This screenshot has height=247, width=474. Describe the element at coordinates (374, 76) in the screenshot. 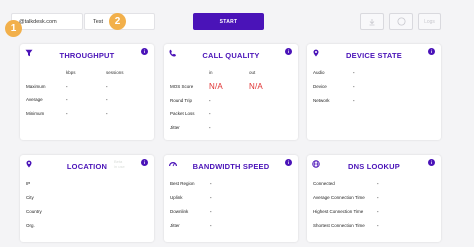

I see `metric-row: Audio -` at that location.